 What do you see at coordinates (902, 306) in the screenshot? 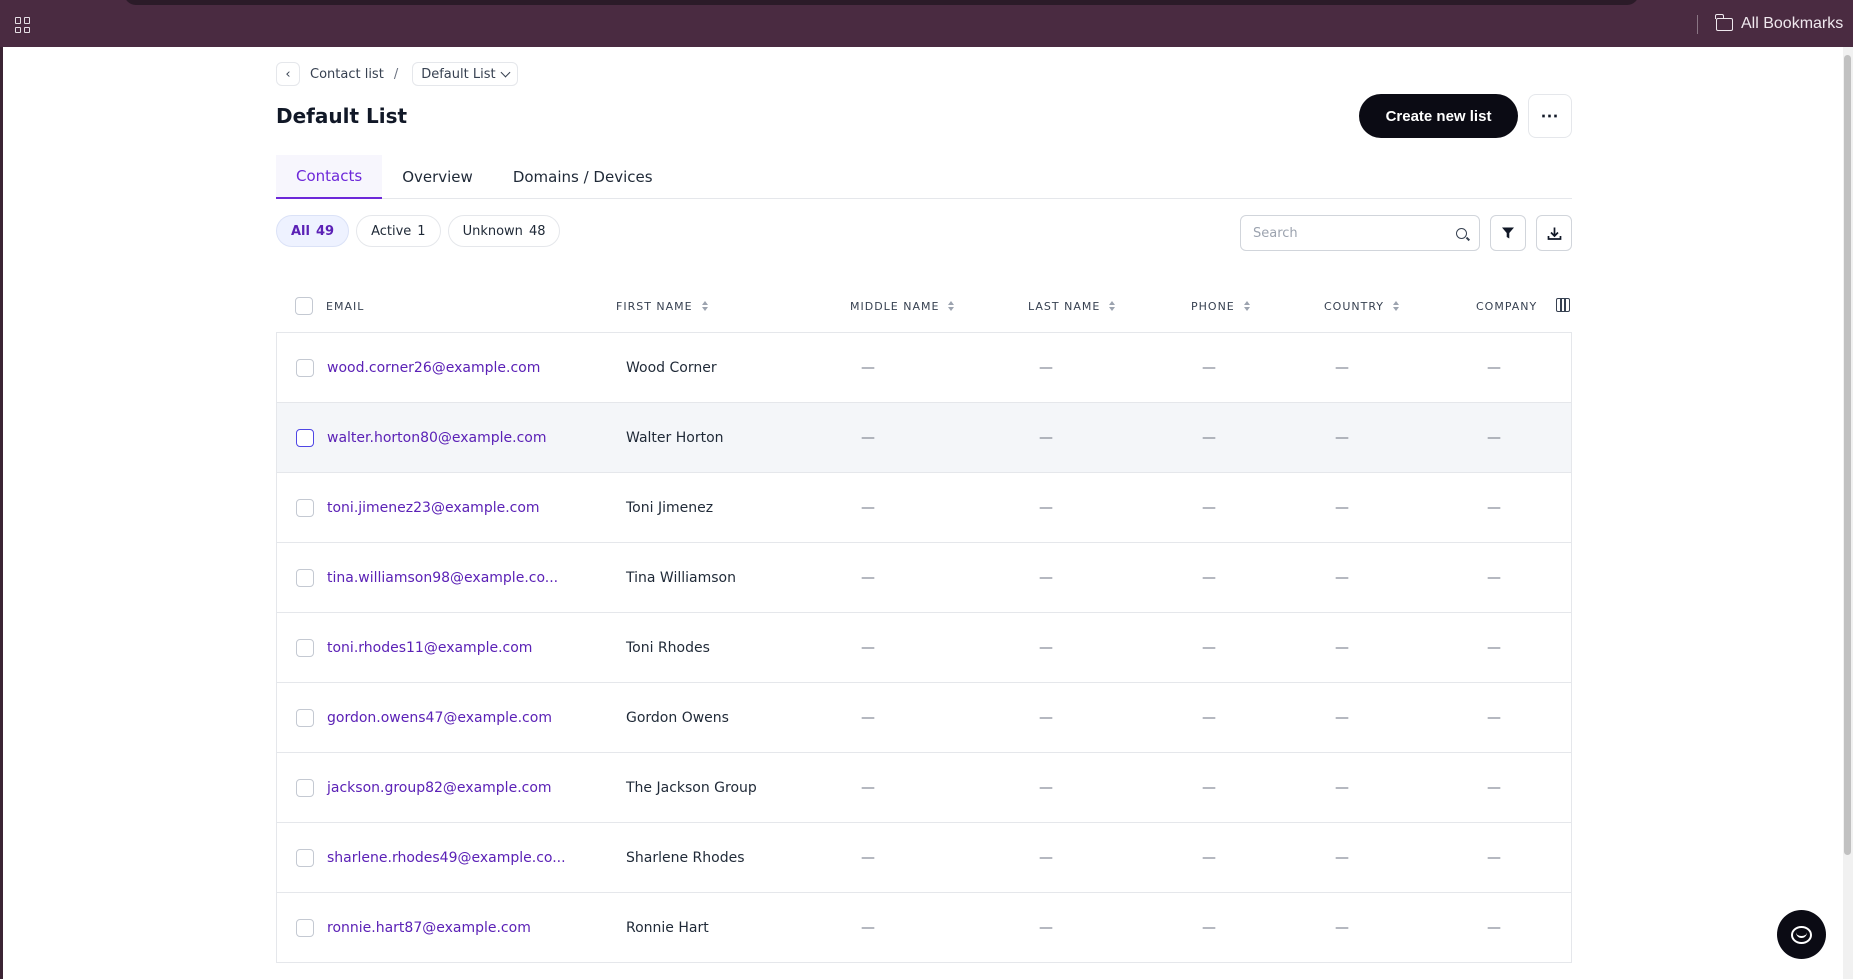
I see `column-header-middle-name: MIDDLE NAME` at bounding box center [902, 306].